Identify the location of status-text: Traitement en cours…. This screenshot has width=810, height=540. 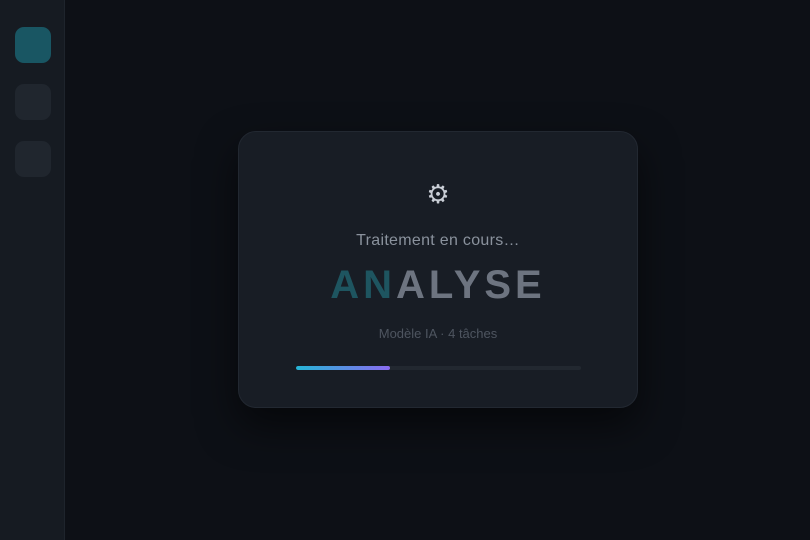
(438, 240).